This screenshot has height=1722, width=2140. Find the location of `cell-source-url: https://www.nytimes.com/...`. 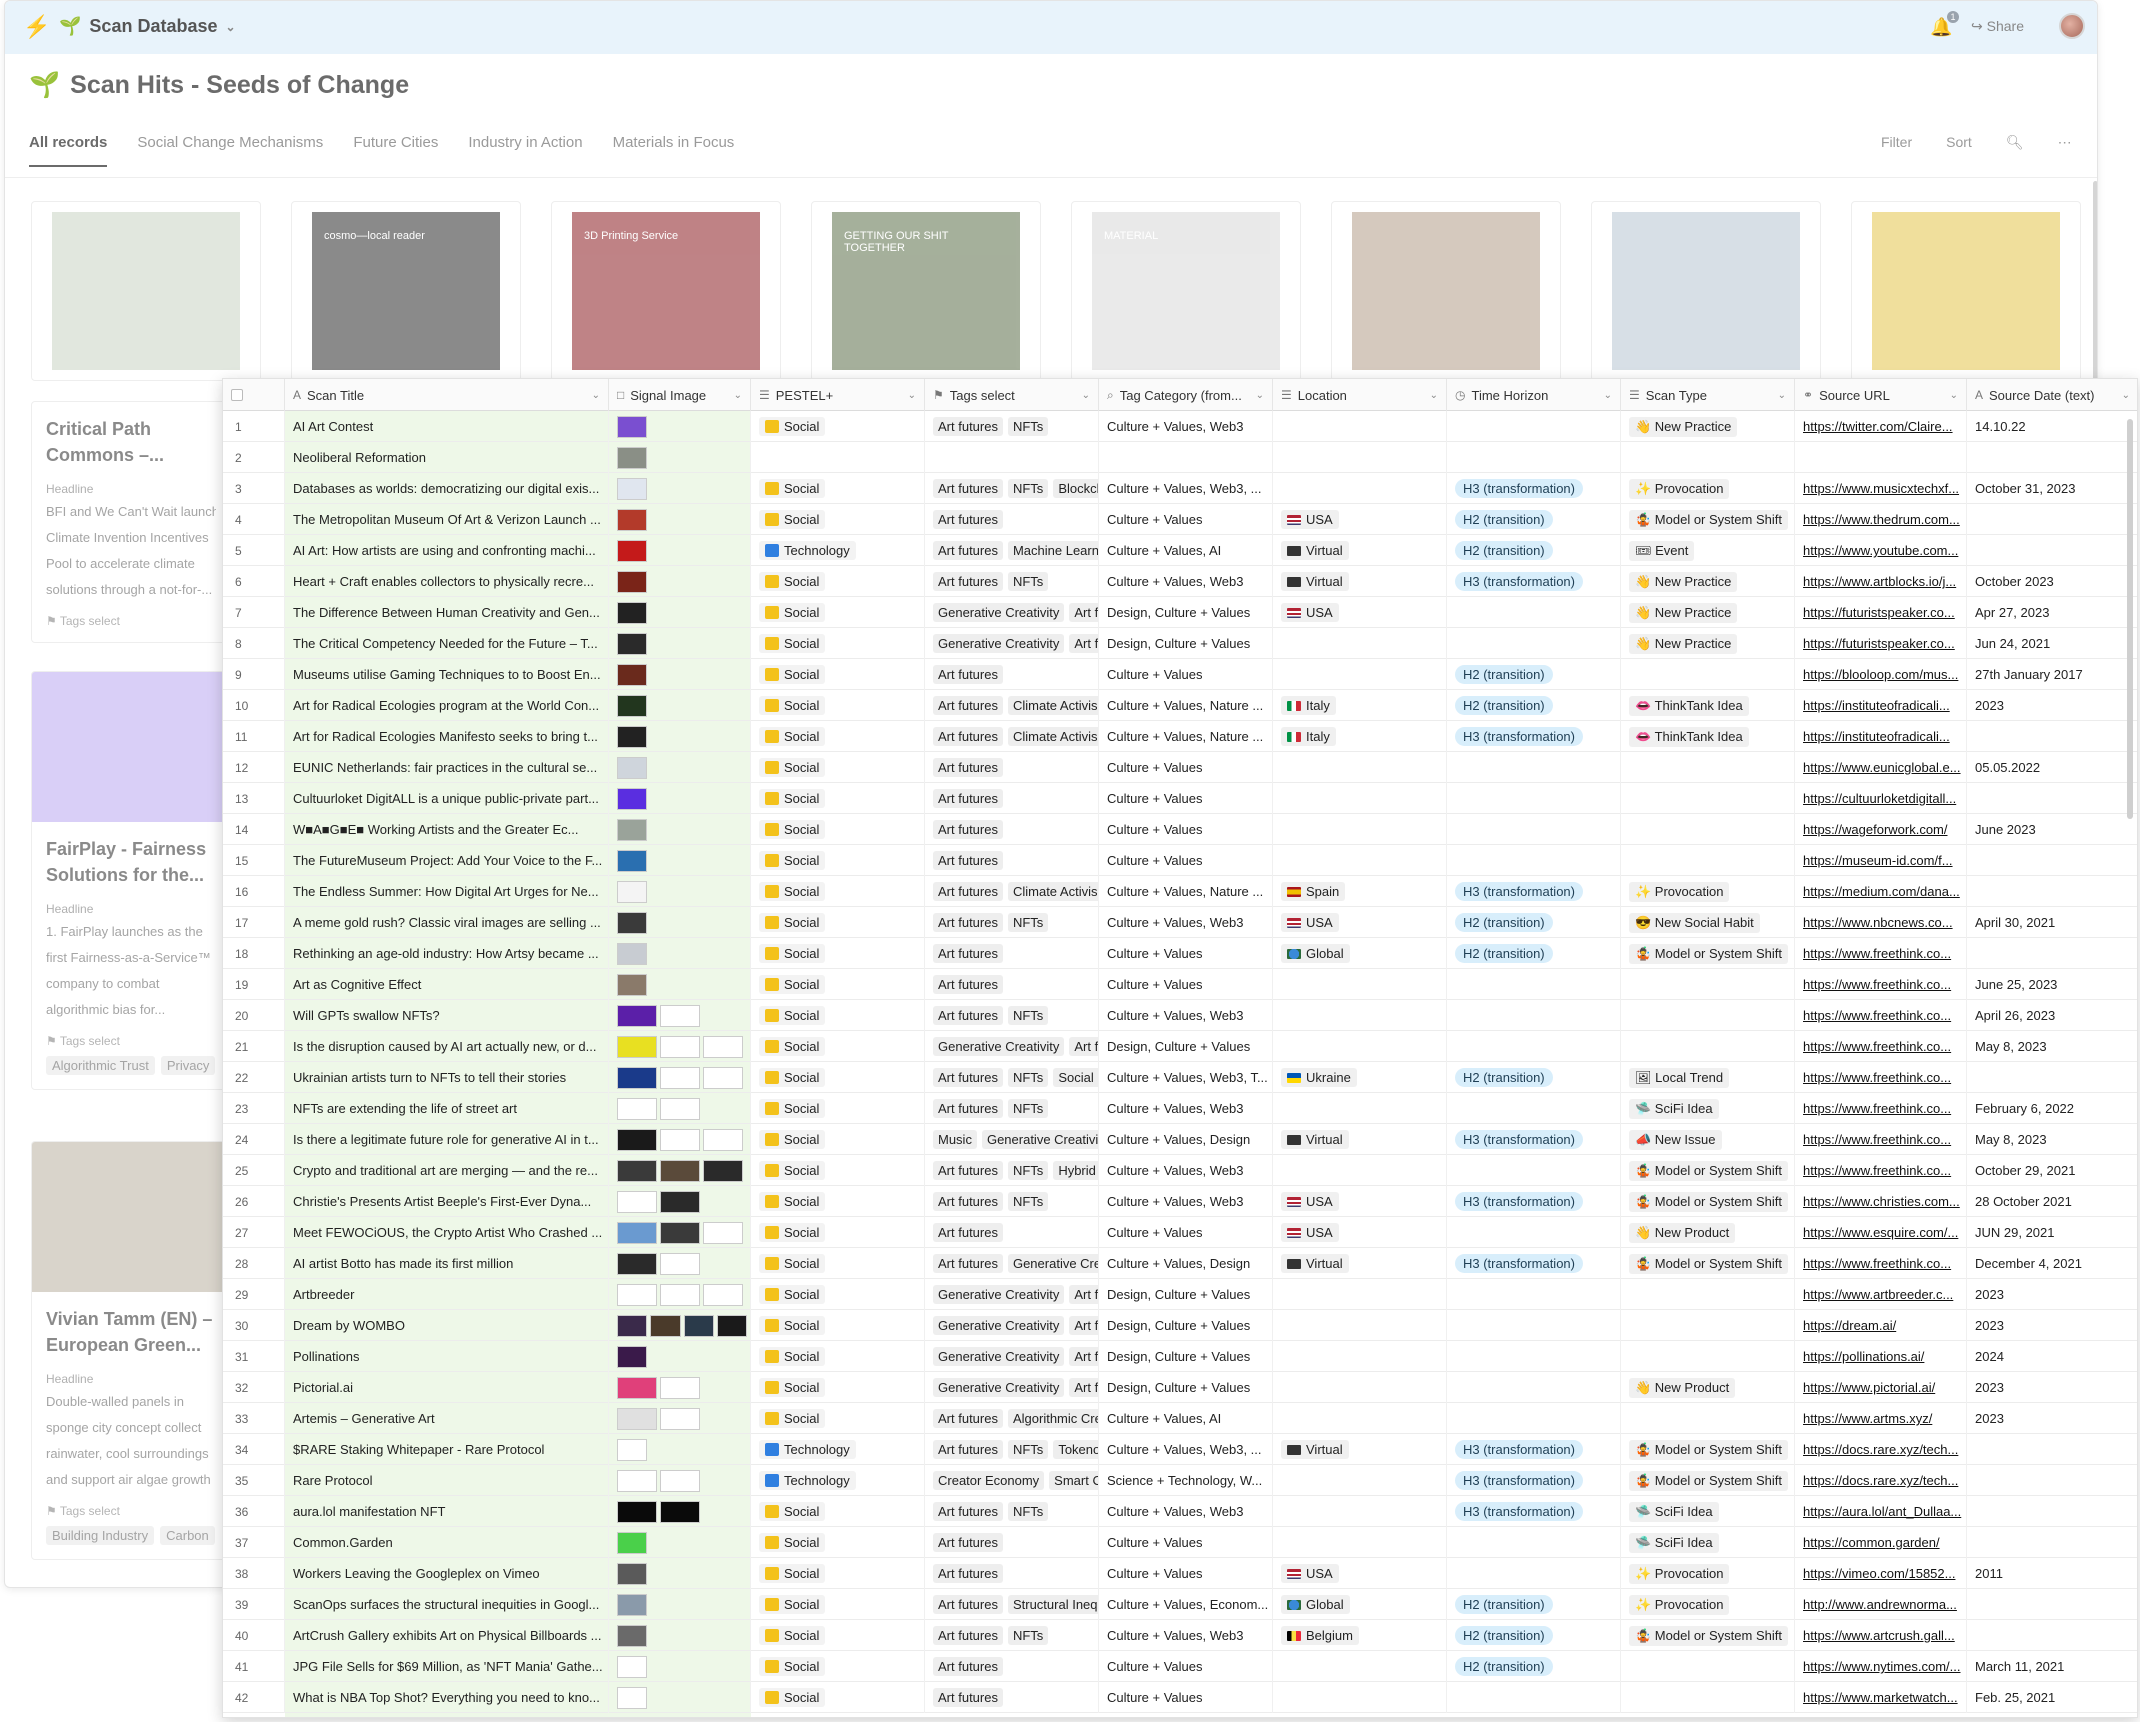

cell-source-url: https://www.nytimes.com/... is located at coordinates (1881, 1666).